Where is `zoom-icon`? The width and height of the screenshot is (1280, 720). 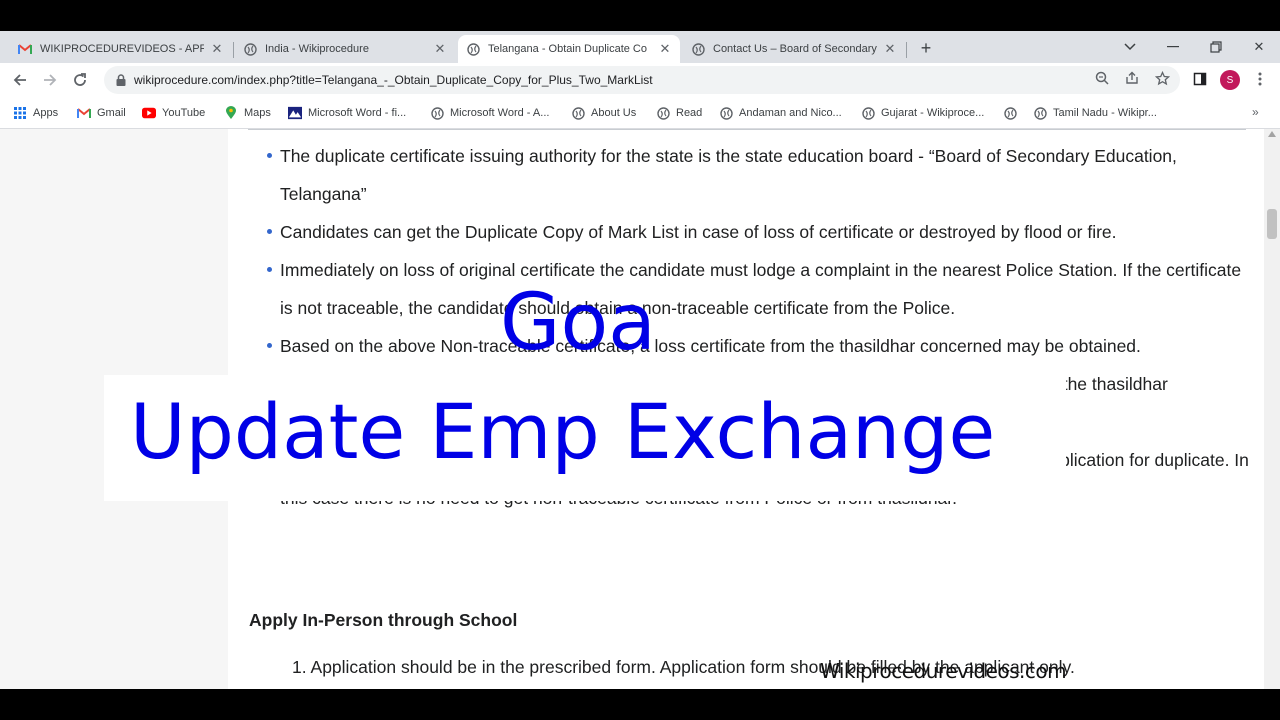
zoom-icon is located at coordinates (1102, 78).